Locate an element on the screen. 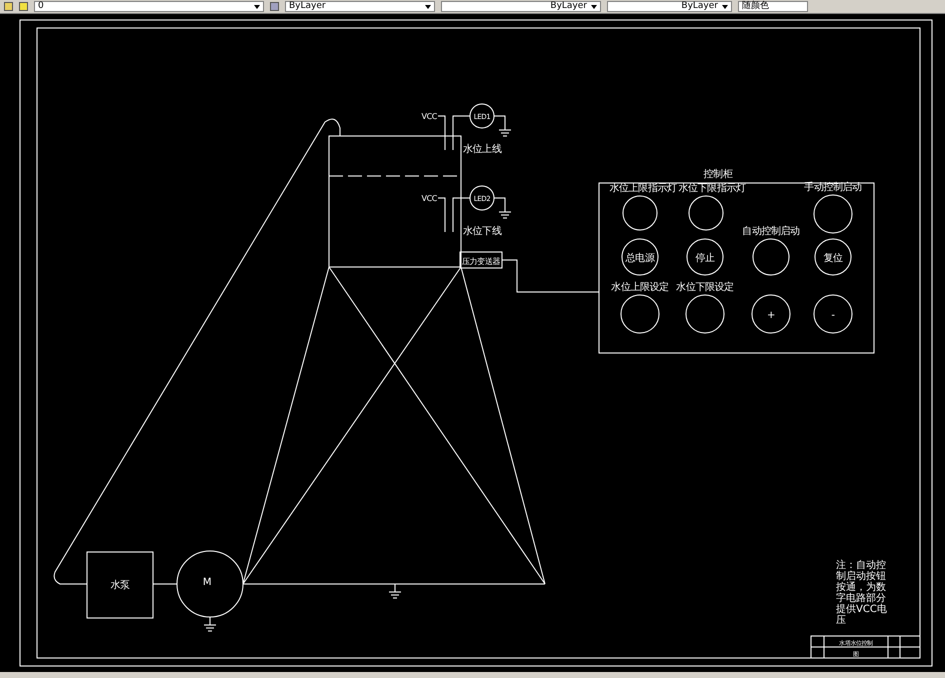 The width and height of the screenshot is (945, 678). button-label: 水位上限指示灯 is located at coordinates (643, 188).